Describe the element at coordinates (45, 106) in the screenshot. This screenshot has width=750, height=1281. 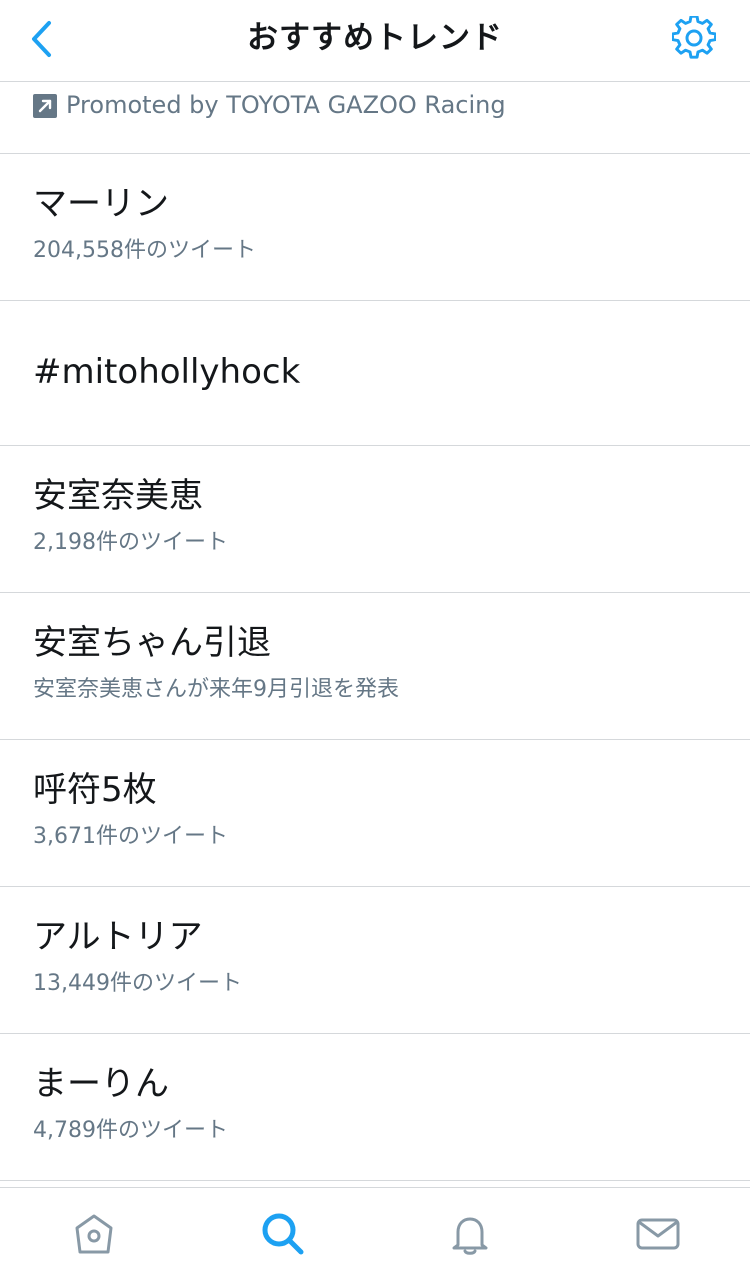
I see `promoted-arrow-icon` at that location.